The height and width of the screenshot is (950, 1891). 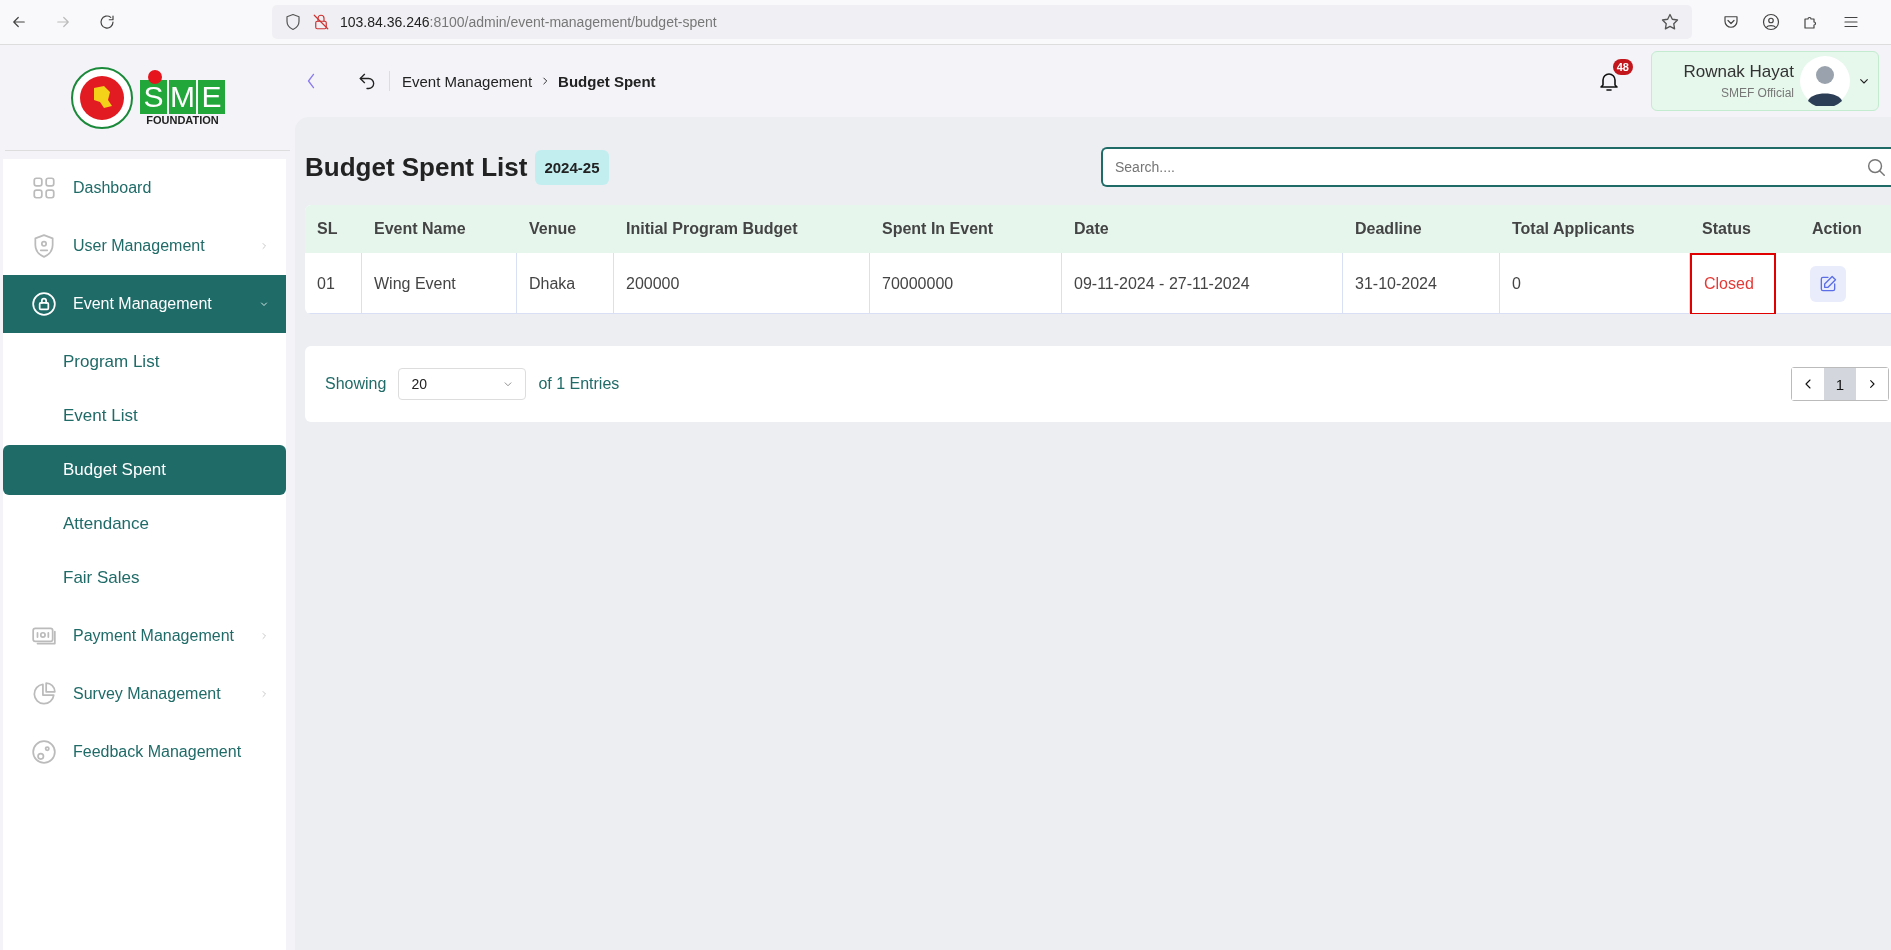 I want to click on sidebar-item: Payment Management, so click(x=144, y=636).